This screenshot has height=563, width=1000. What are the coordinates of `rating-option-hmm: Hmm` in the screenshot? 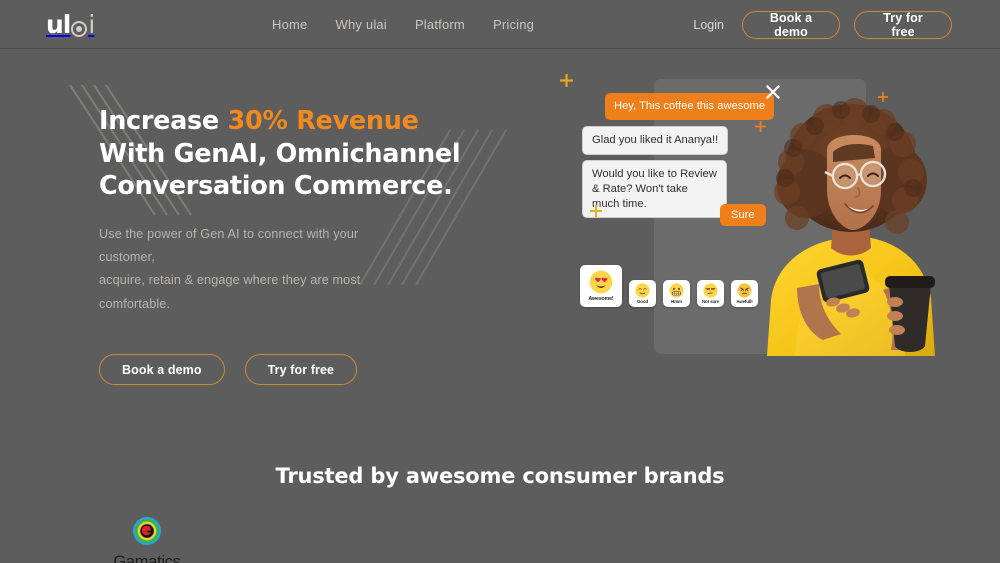 It's located at (676, 293).